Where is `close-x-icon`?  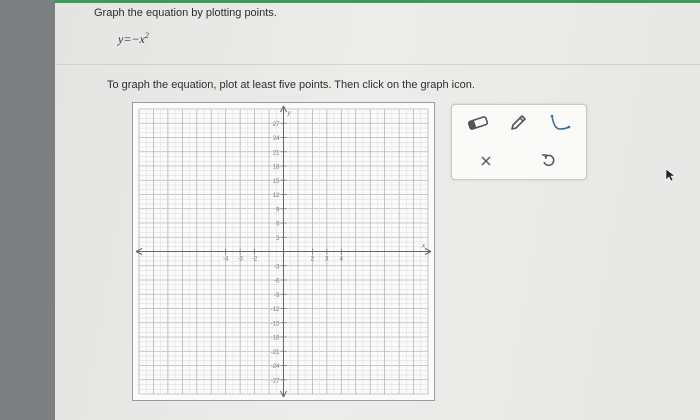
close-x-icon is located at coordinates (486, 161).